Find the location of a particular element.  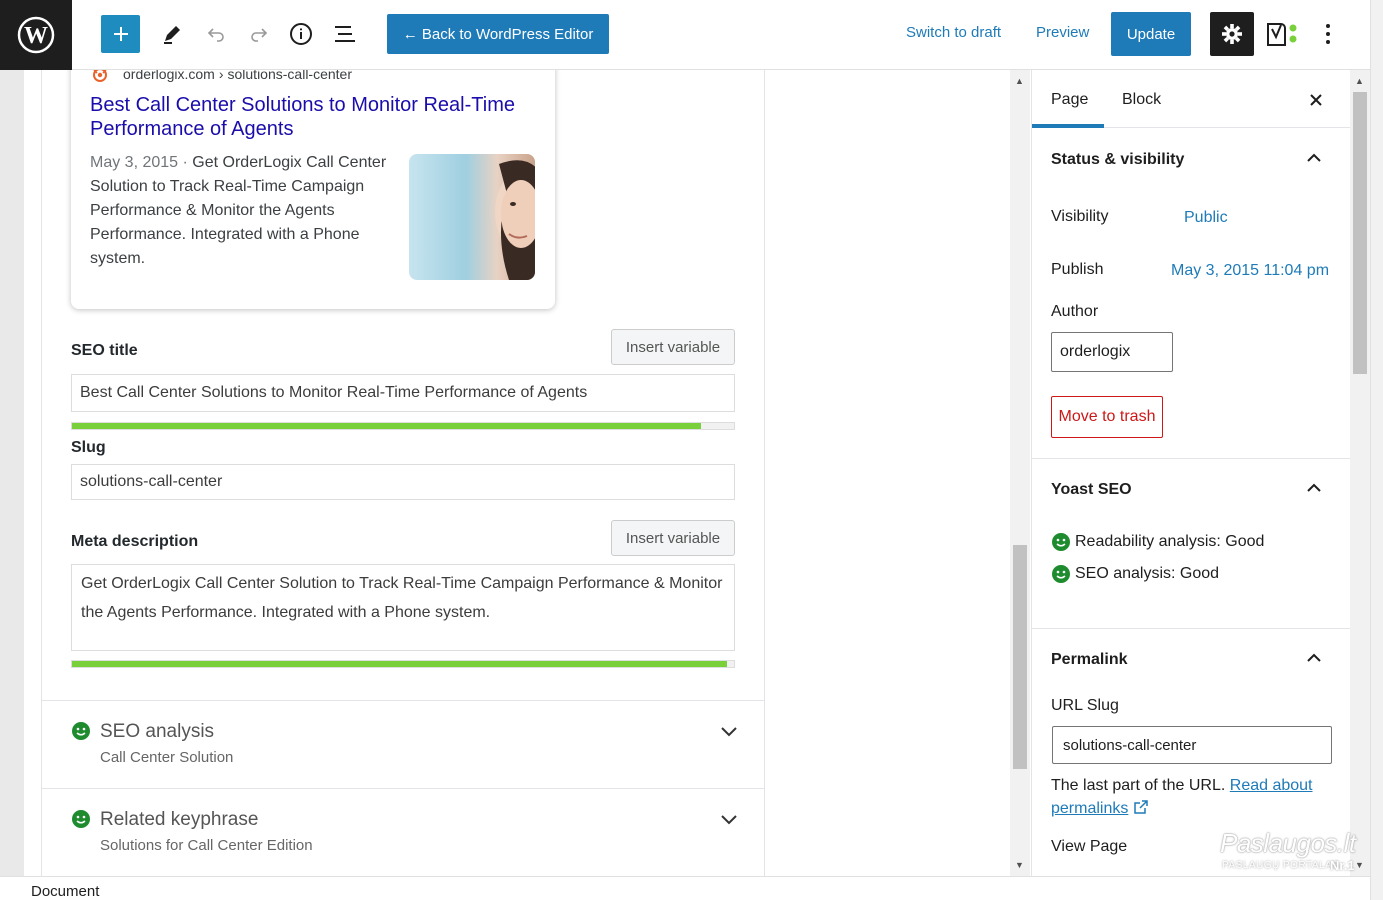

sidebar-scrollbar-thumb is located at coordinates (1360, 233).